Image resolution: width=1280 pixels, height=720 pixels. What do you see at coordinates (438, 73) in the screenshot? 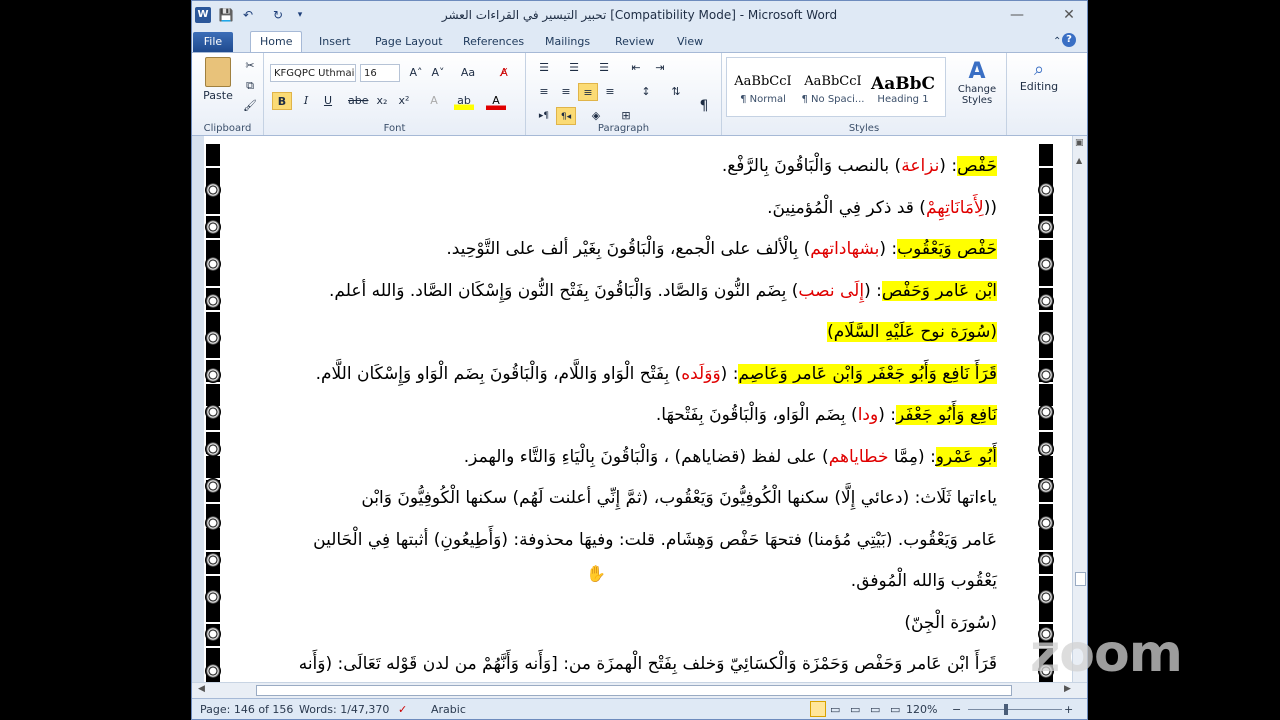
I see `shrink-font-button: A˅` at bounding box center [438, 73].